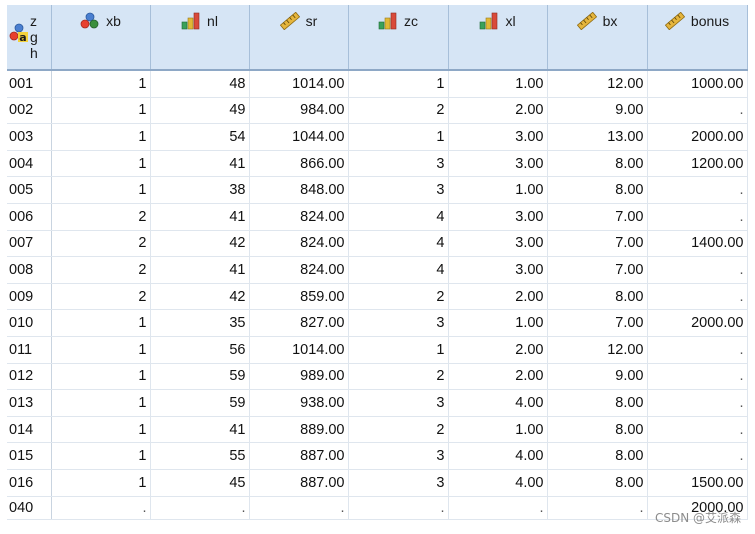 The height and width of the screenshot is (534, 755). I want to click on row-id-cell: 006, so click(29, 217).